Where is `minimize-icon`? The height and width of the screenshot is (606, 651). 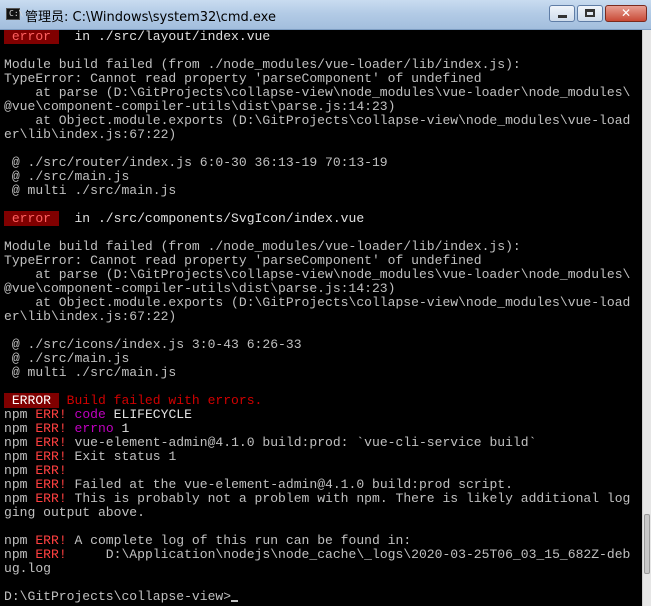 minimize-icon is located at coordinates (562, 16).